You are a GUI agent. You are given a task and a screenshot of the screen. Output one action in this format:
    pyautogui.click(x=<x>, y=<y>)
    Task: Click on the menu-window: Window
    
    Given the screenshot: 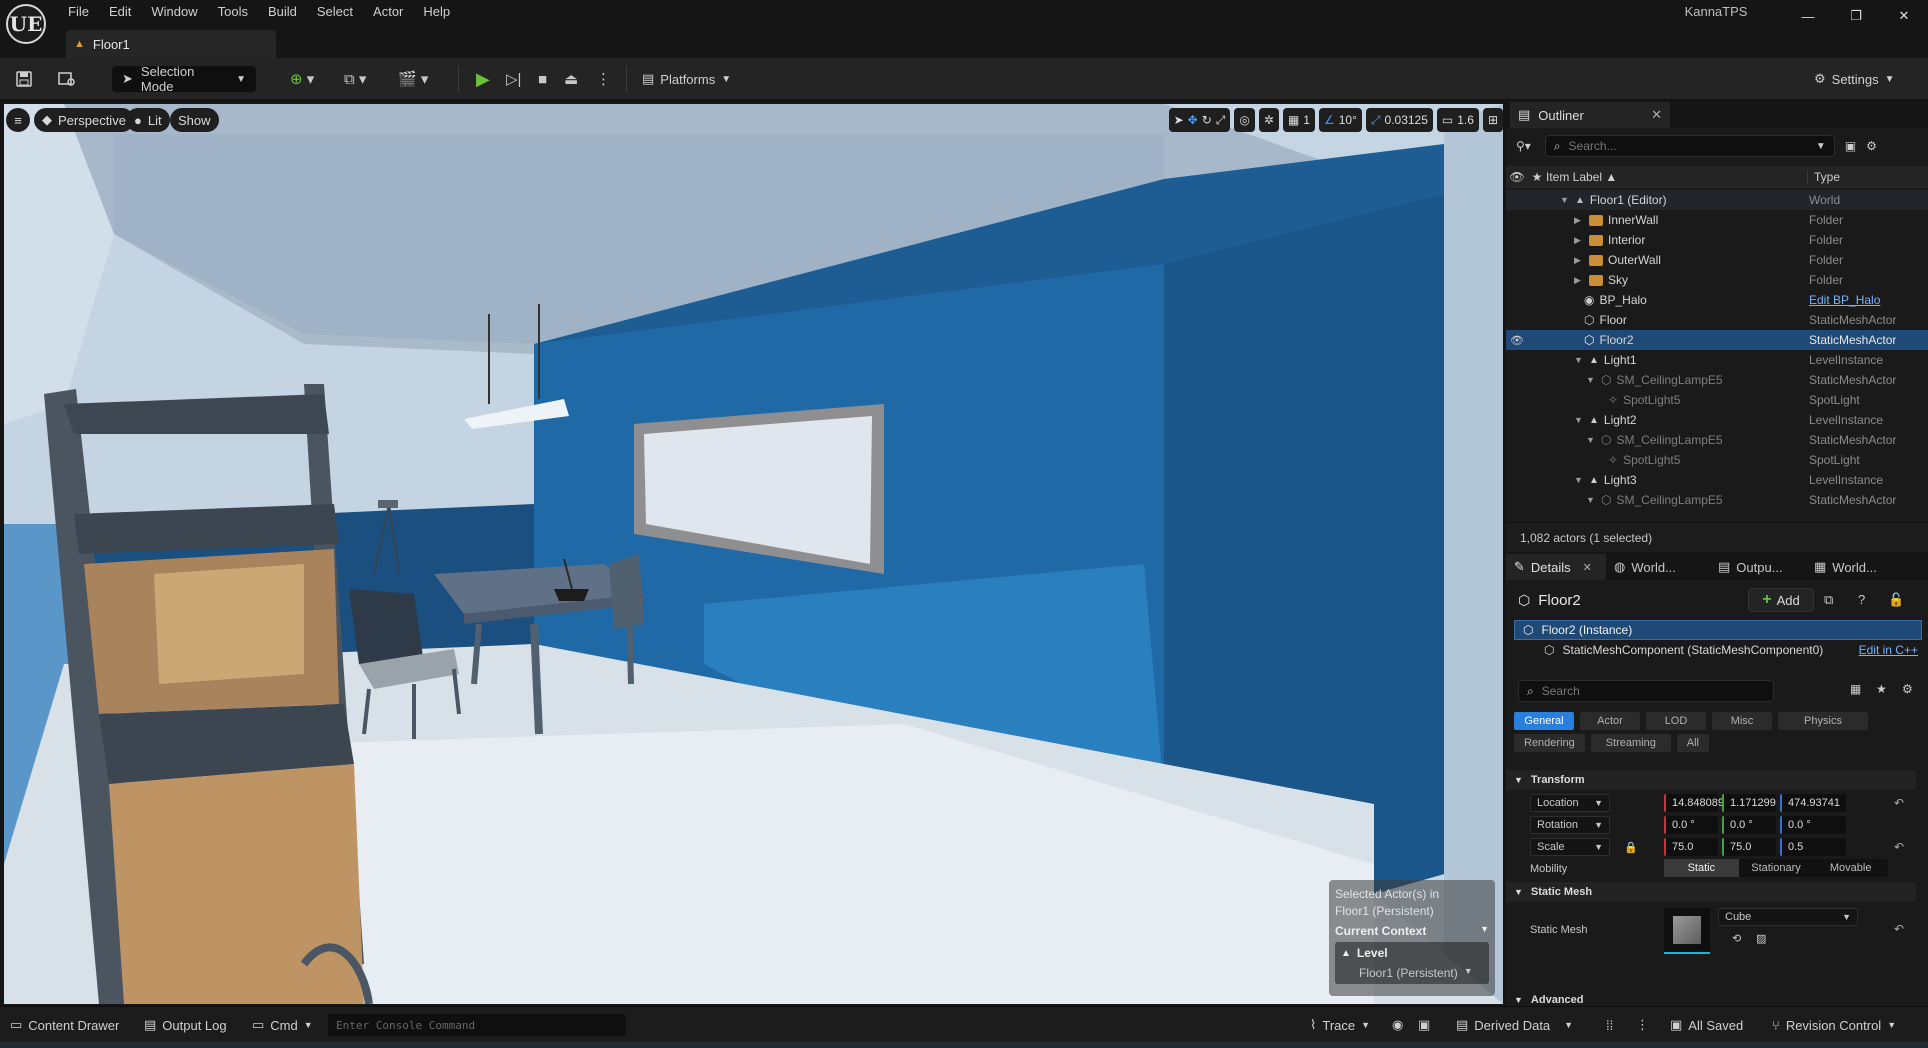 What is the action you would take?
    pyautogui.click(x=174, y=12)
    